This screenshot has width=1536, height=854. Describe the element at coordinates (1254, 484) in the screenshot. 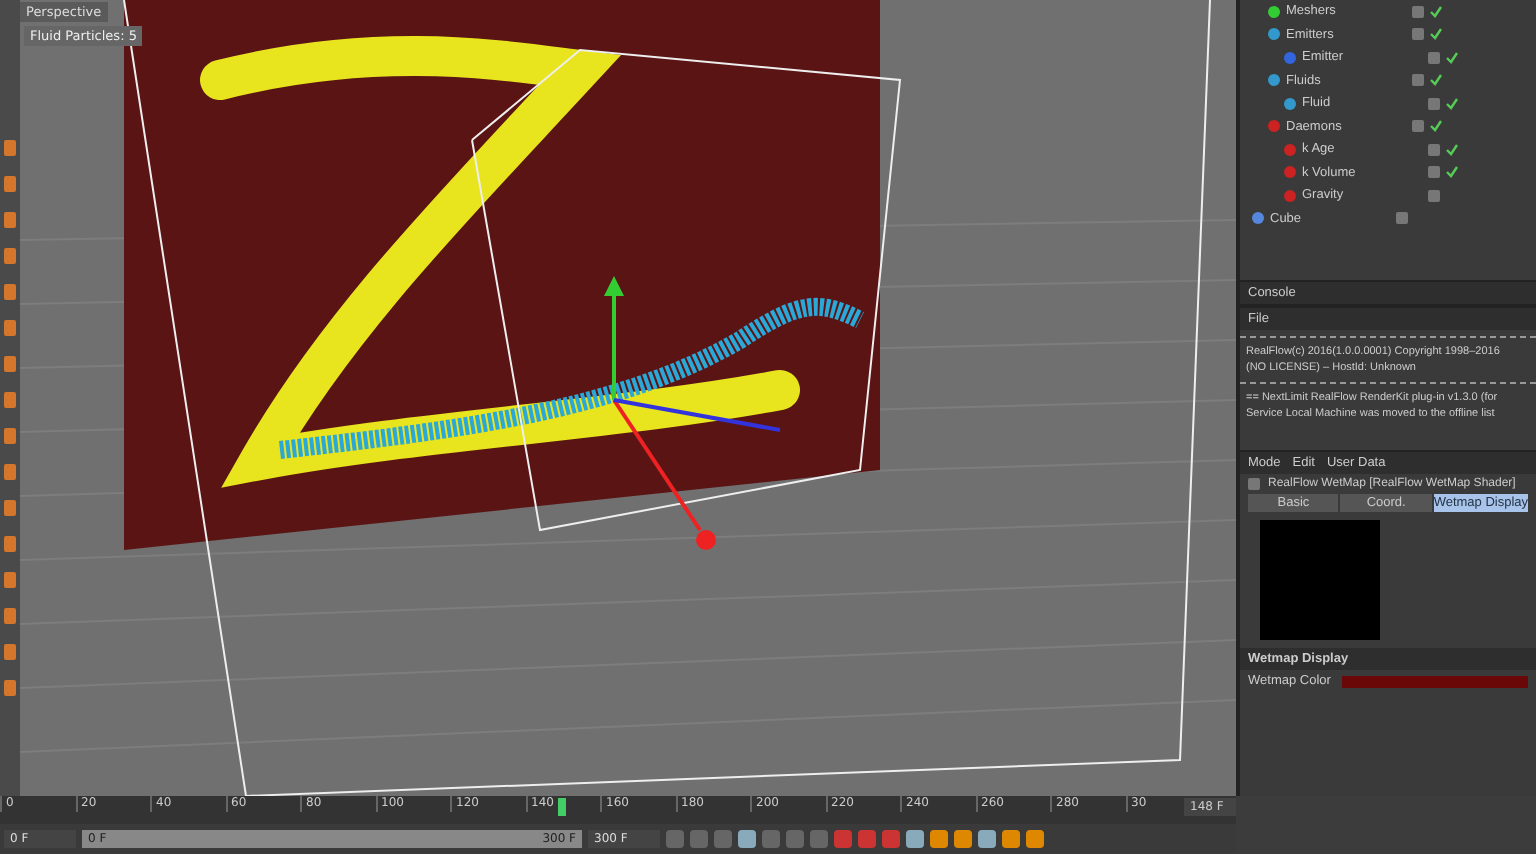

I see `shader-icon` at that location.